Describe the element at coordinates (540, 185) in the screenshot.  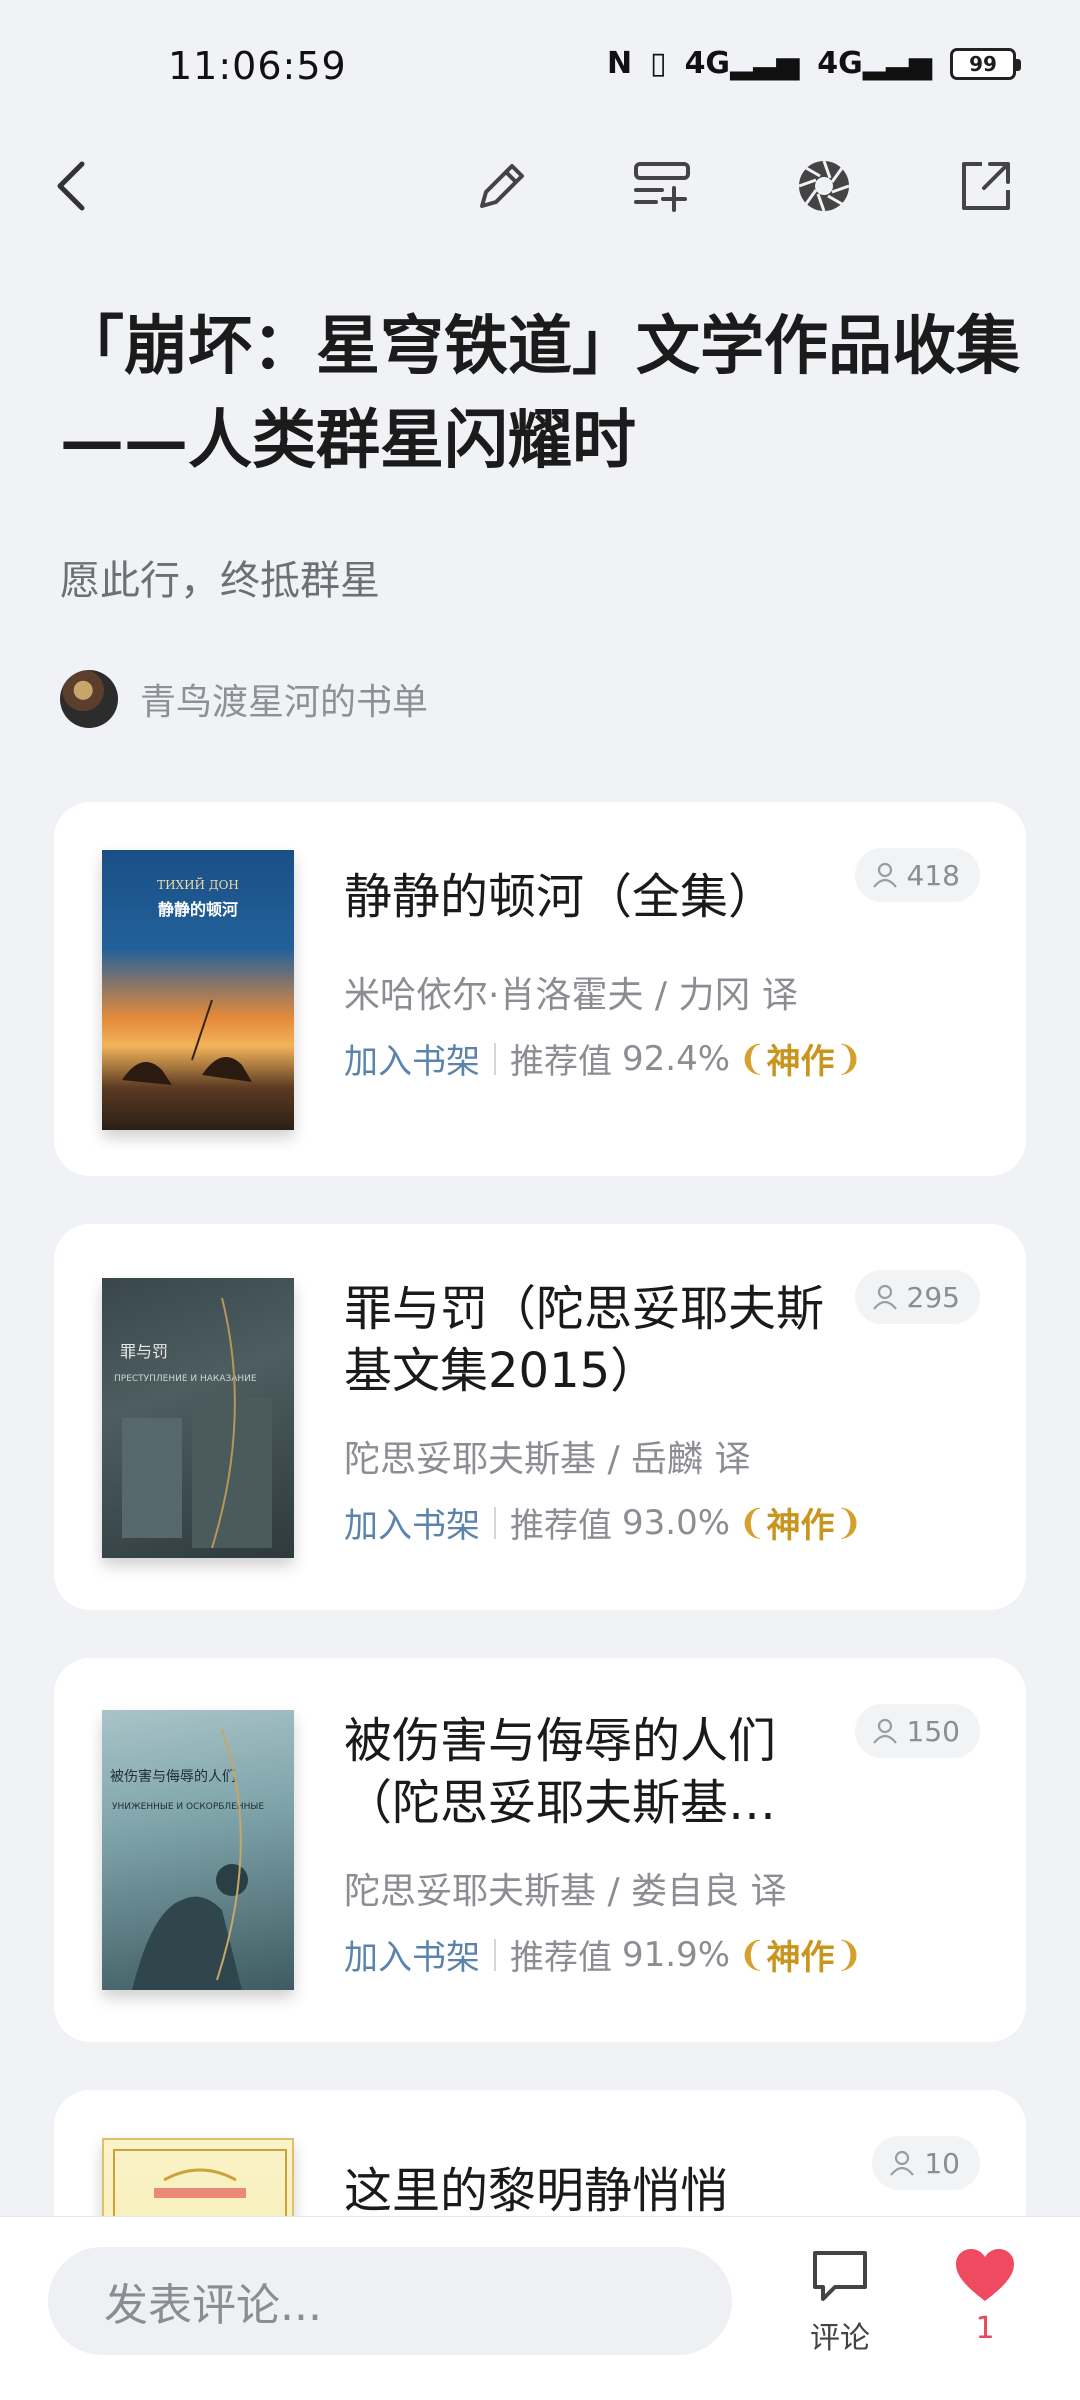
I see `toolbar` at that location.